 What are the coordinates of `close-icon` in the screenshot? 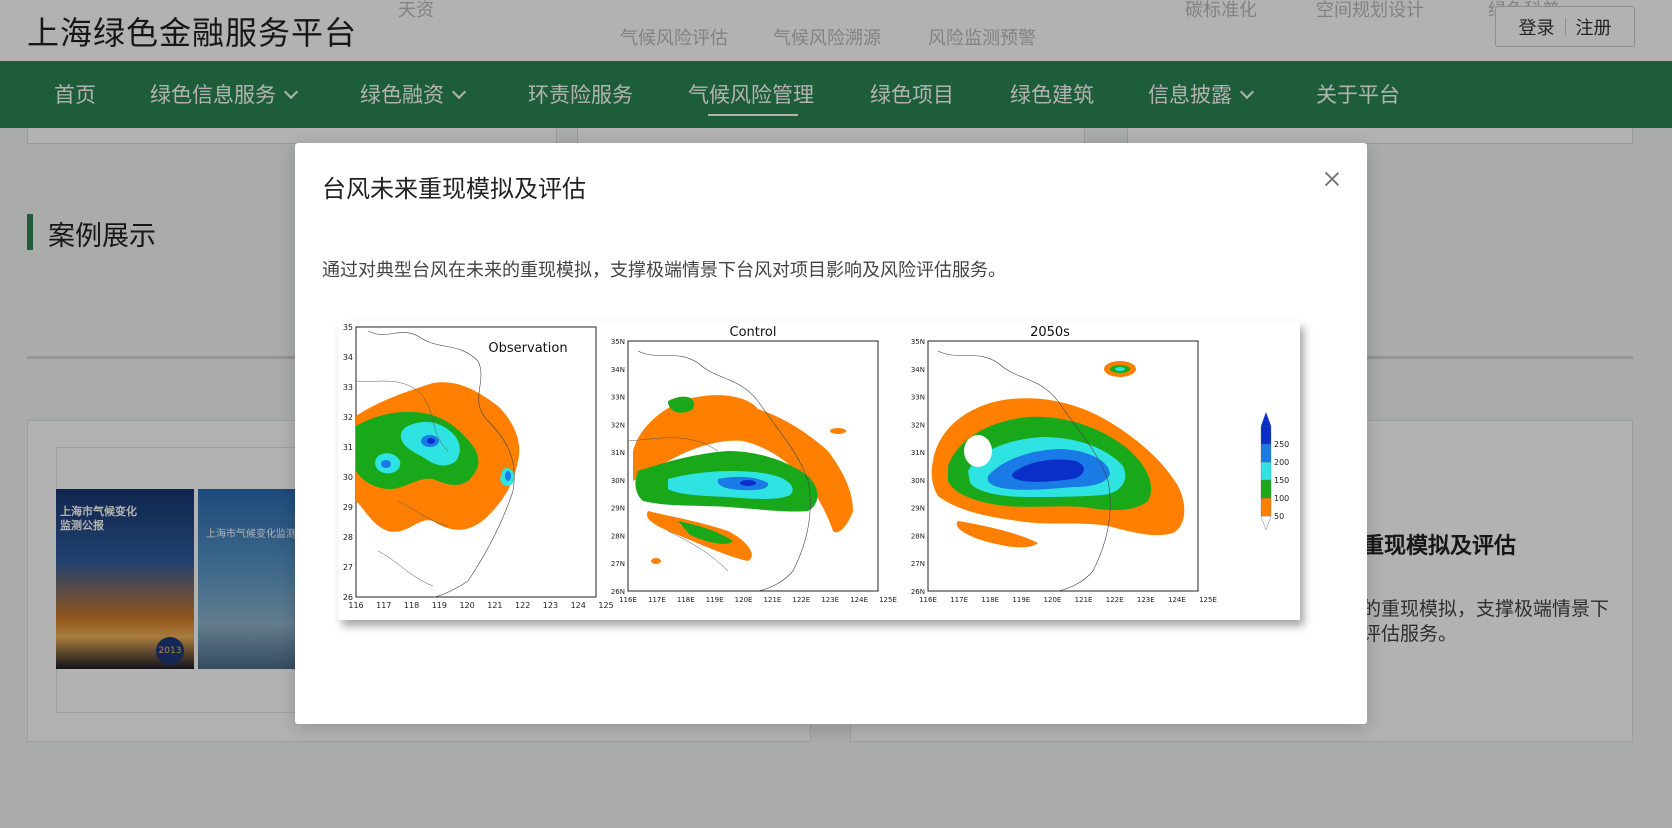 It's located at (1332, 179).